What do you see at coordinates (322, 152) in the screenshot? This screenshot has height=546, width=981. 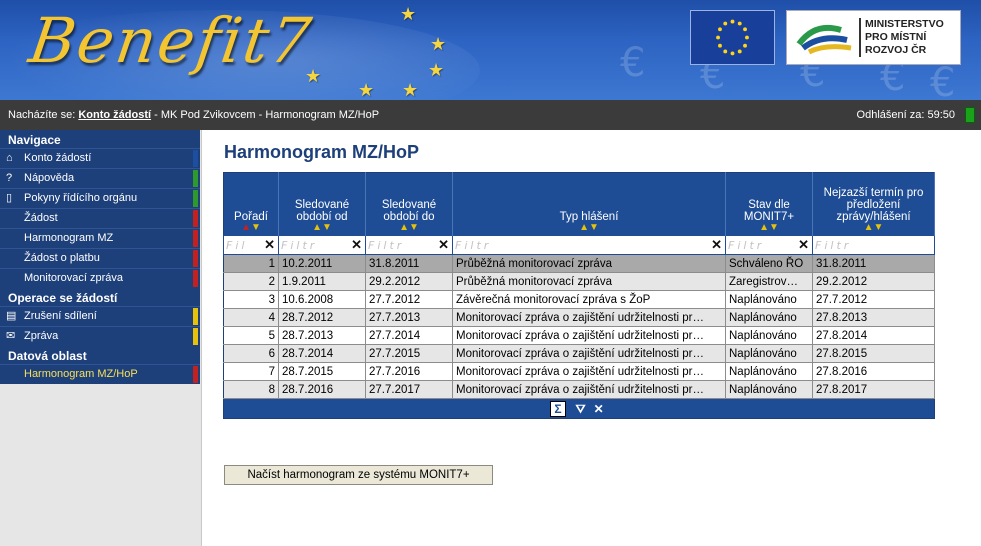 I see `page-title: Harmonogram MZ/HoP` at bounding box center [322, 152].